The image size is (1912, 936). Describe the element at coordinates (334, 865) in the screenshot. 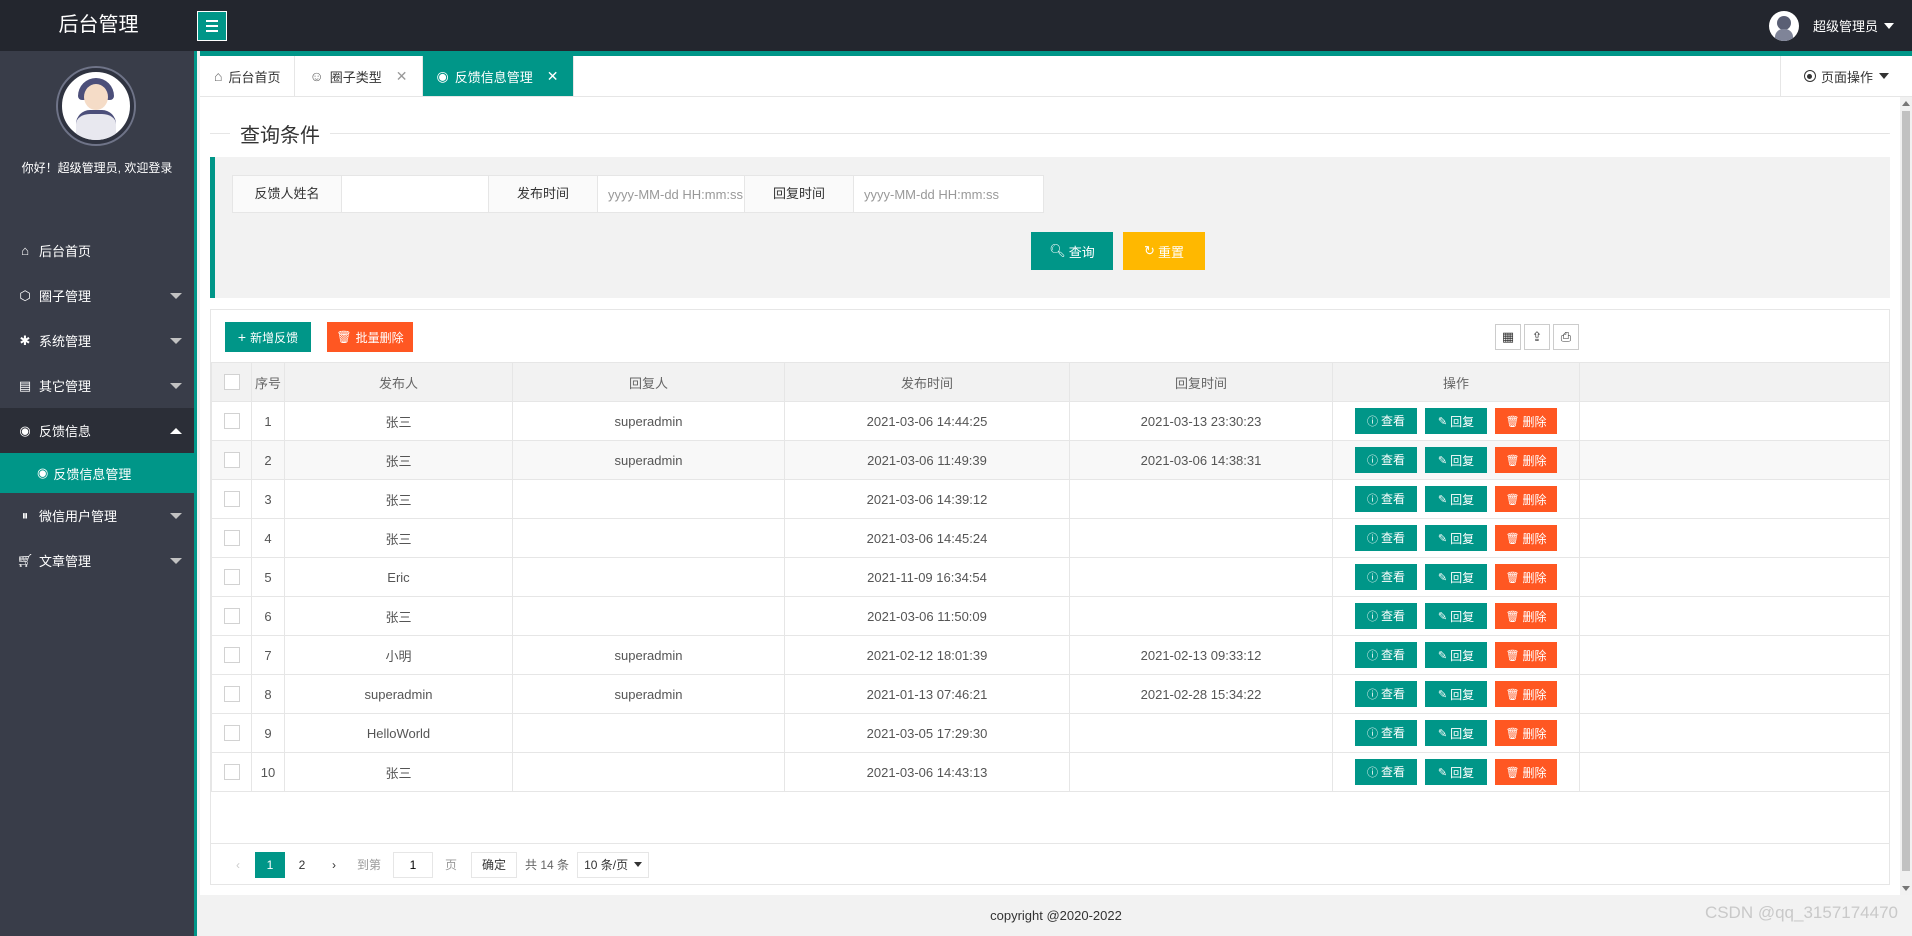

I see `next-page-icon: ›` at that location.